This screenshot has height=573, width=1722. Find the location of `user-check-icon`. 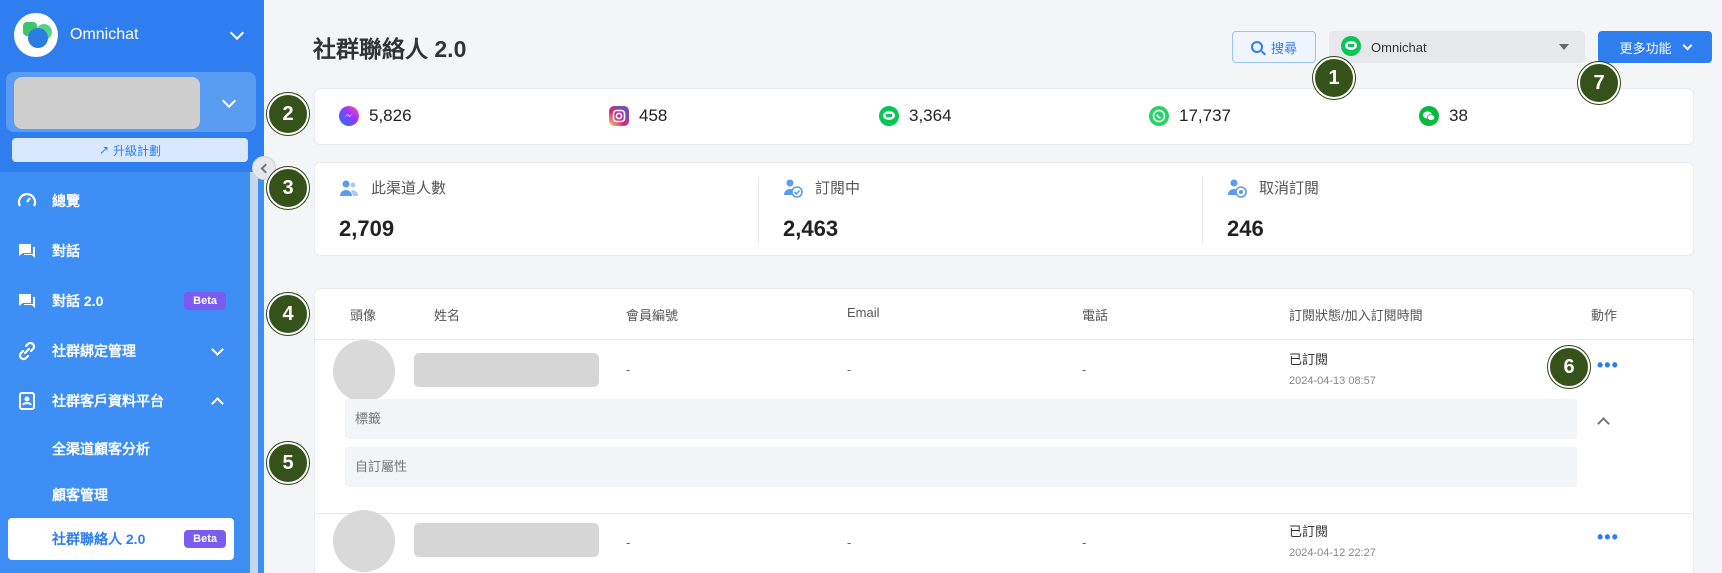

user-check-icon is located at coordinates (793, 188).